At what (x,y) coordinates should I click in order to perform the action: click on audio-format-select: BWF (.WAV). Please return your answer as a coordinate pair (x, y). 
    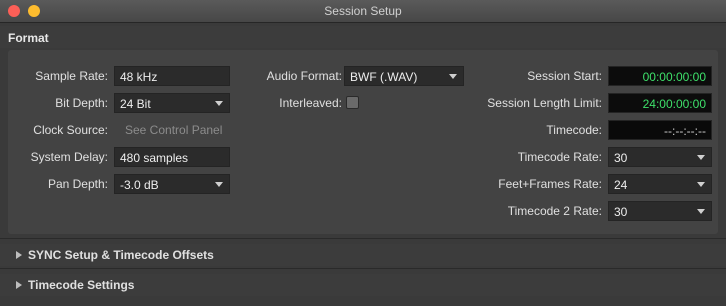
    Looking at the image, I should click on (404, 76).